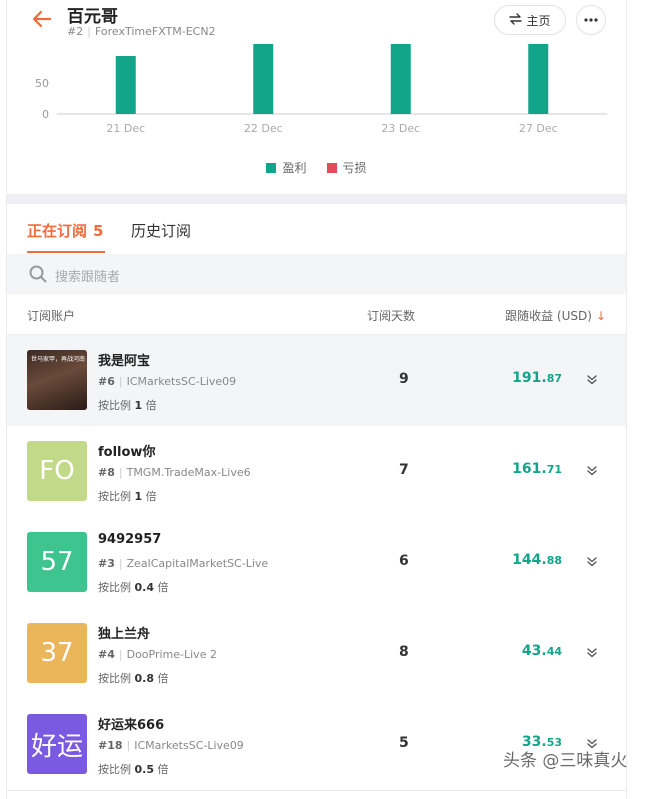  What do you see at coordinates (144, 769) in the screenshot?
I see `ratio-value: 0.5` at bounding box center [144, 769].